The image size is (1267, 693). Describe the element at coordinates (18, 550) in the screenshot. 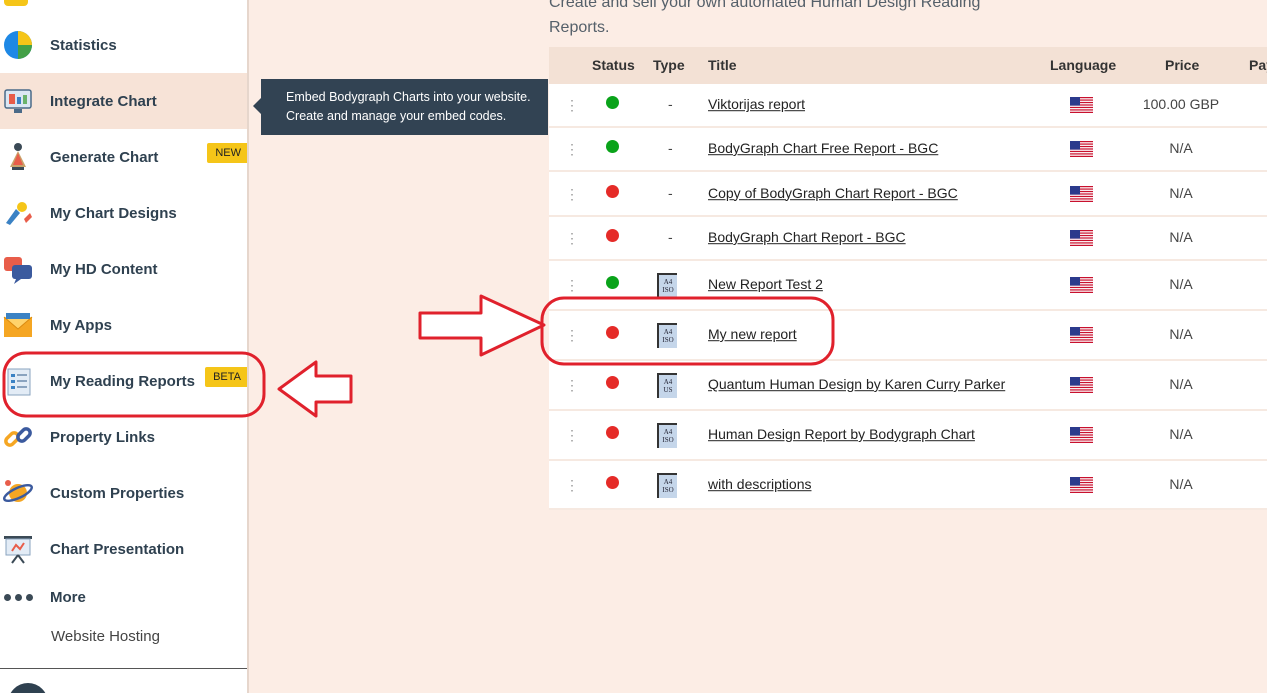

I see `presentation-board-icon` at that location.